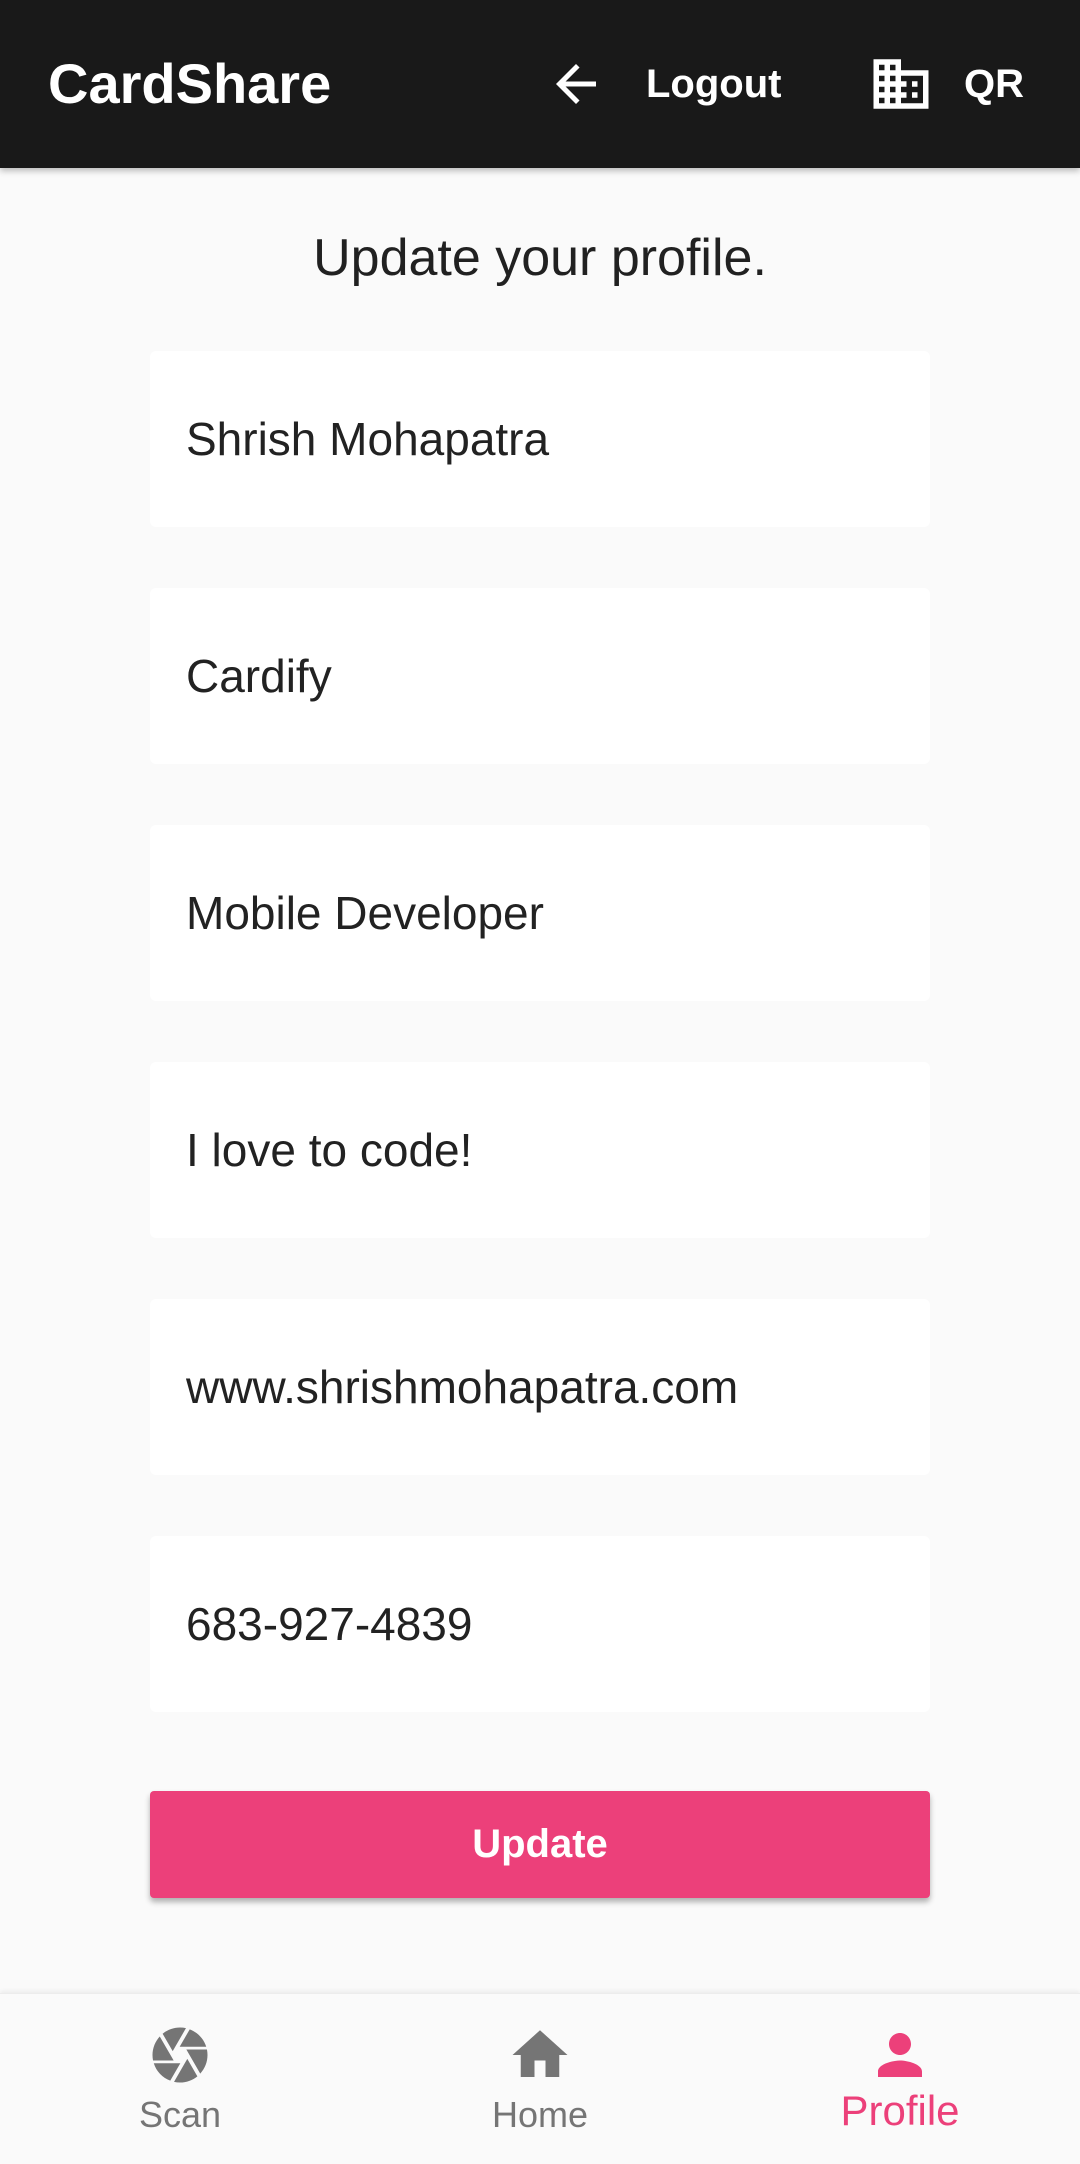 The height and width of the screenshot is (2164, 1080). I want to click on phone-field, so click(546, 1624).